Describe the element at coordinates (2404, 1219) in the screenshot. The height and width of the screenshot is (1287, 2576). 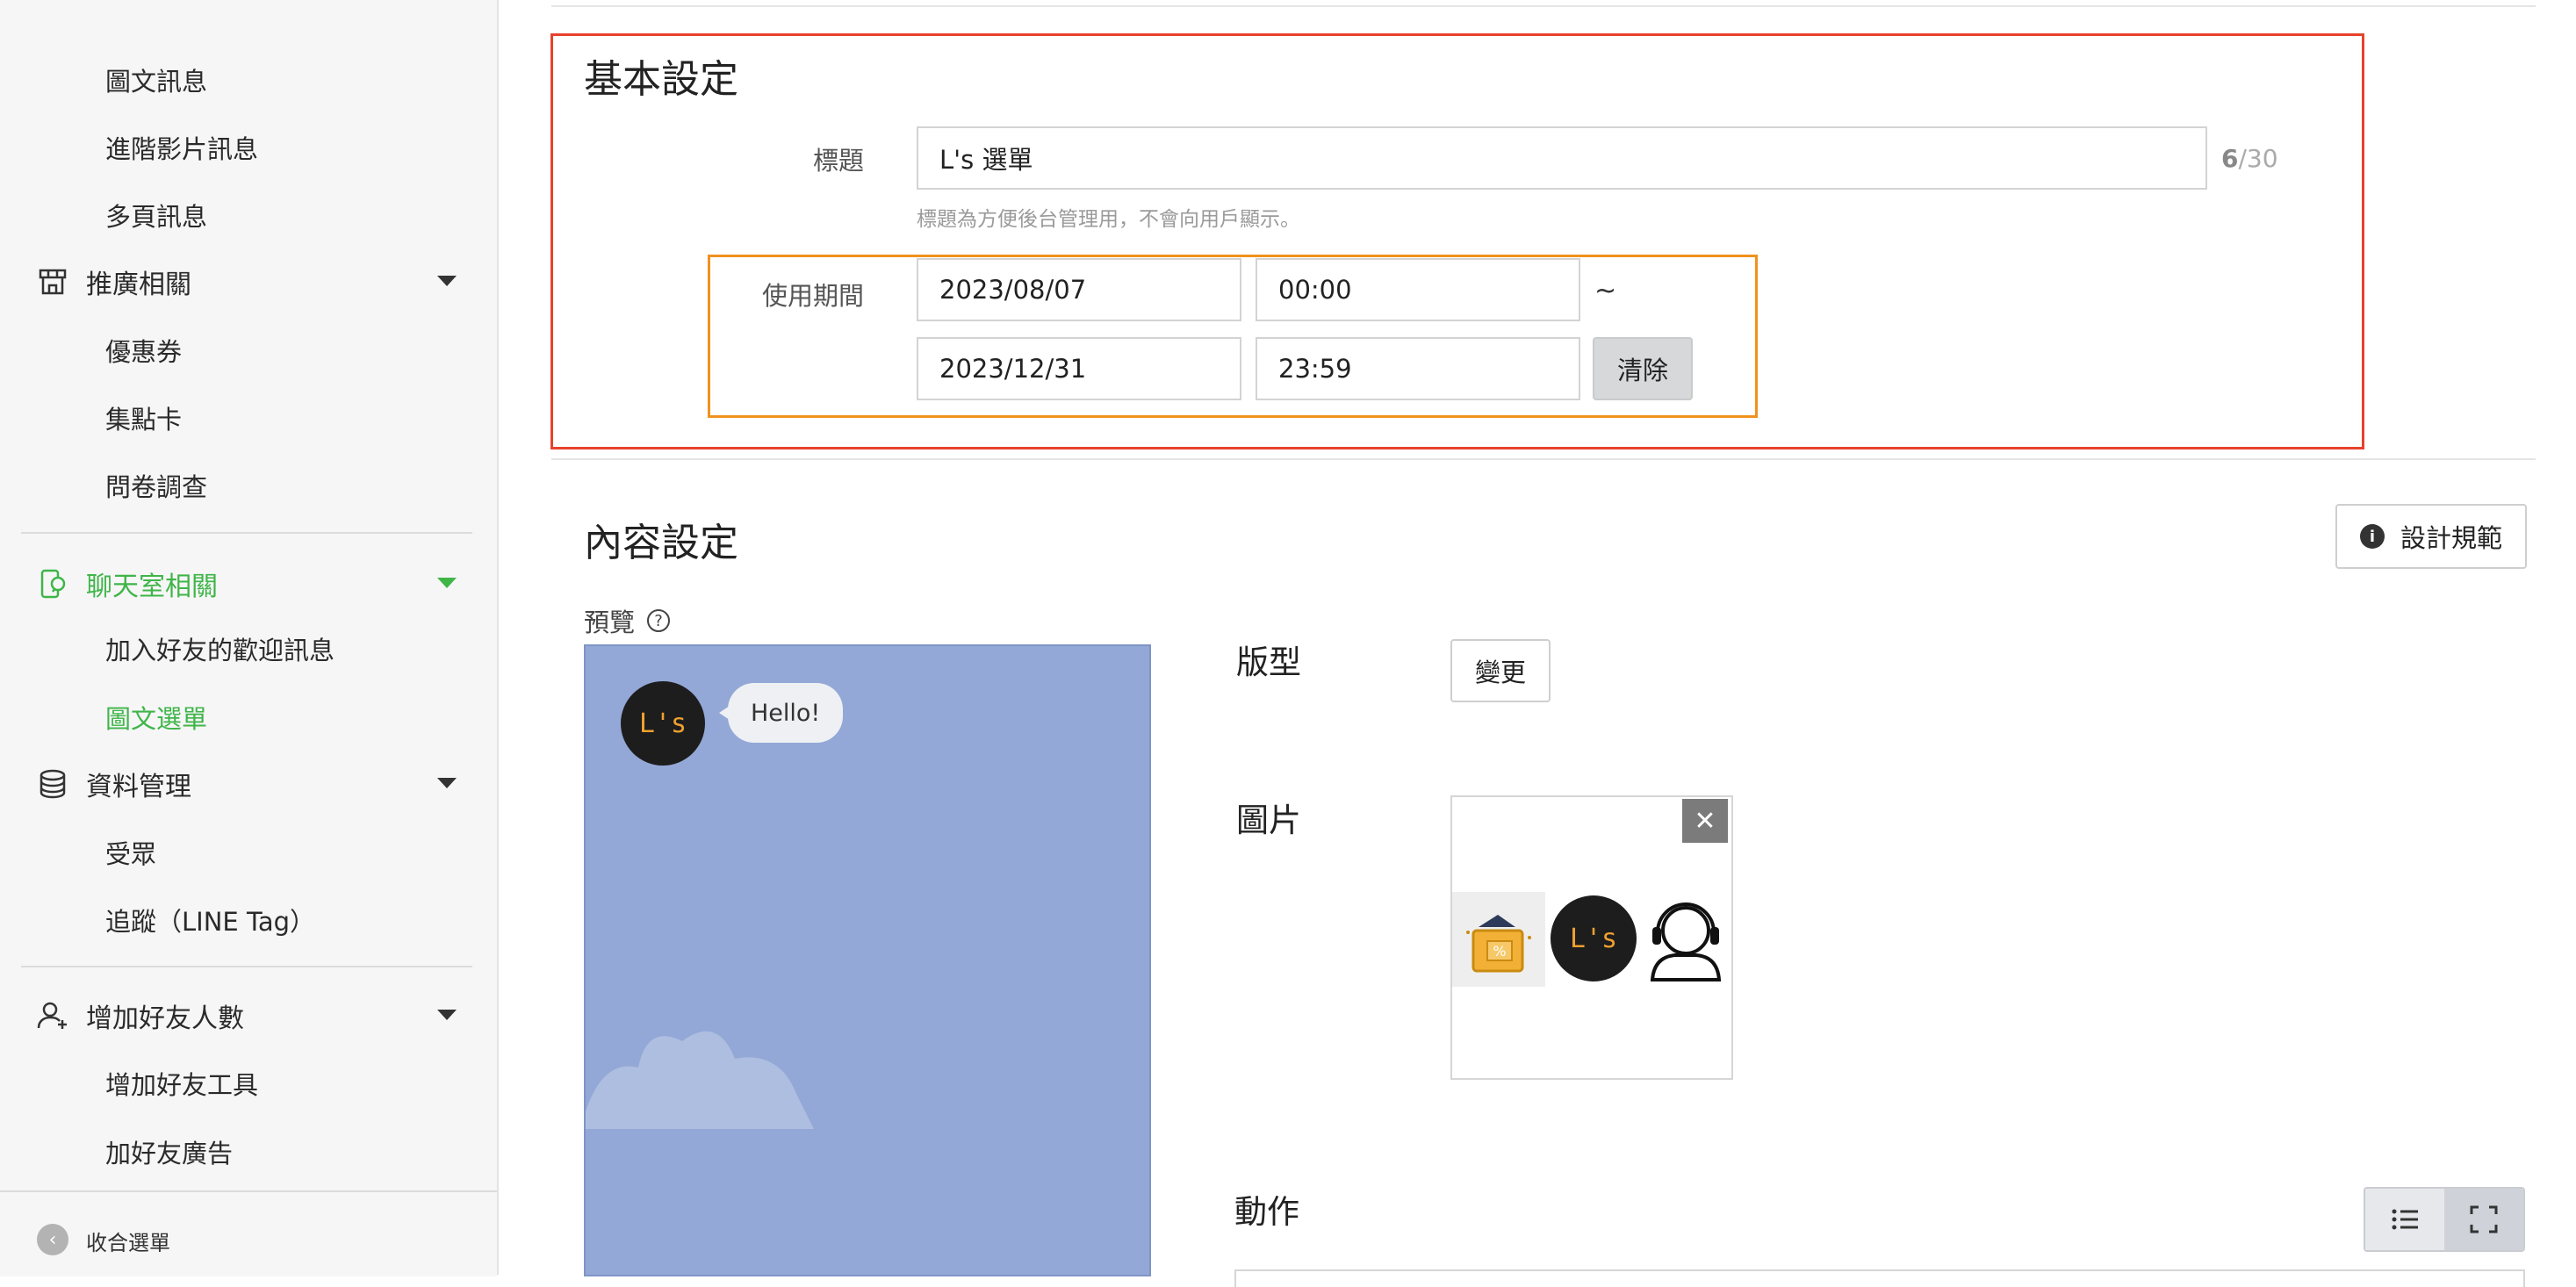
I see `list-view-icon` at that location.